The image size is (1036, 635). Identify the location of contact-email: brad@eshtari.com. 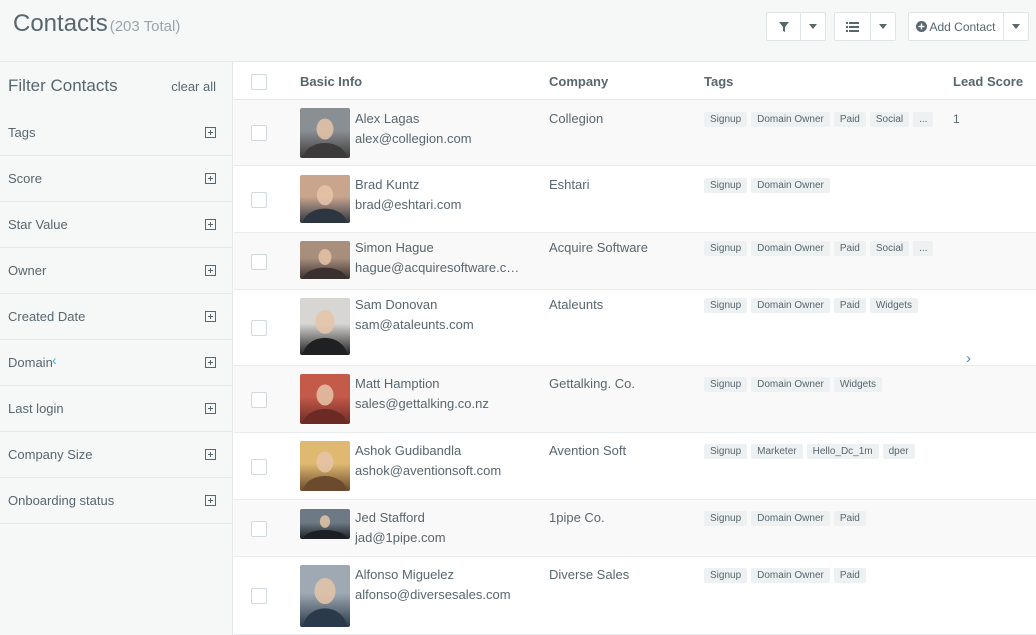
(437, 204).